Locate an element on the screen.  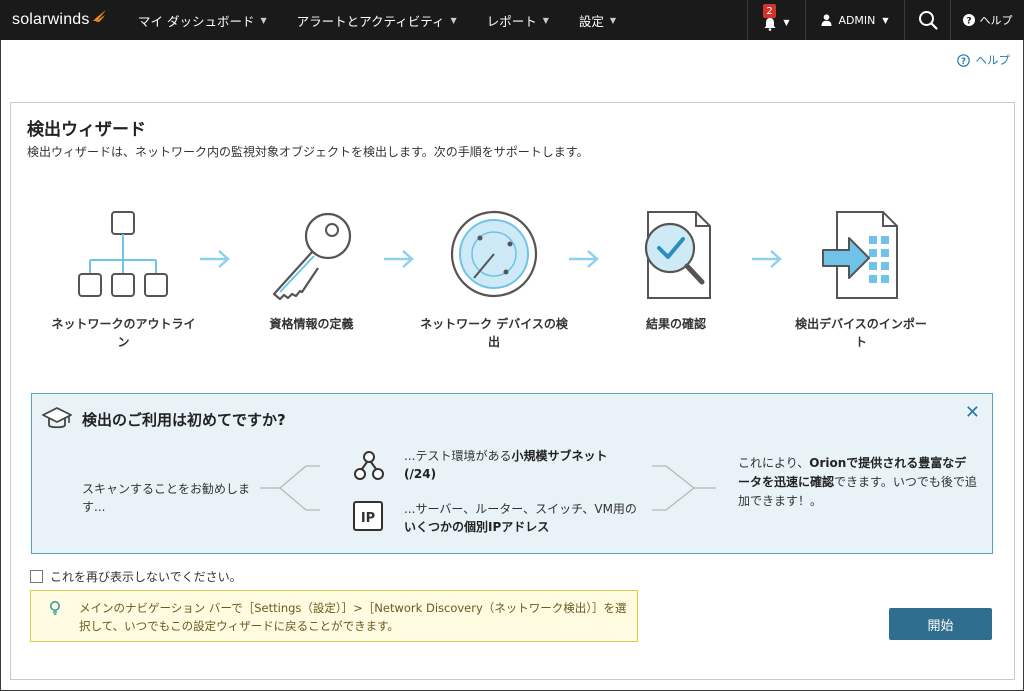
option1-text: ...テスト環境がある is located at coordinates (458, 456).